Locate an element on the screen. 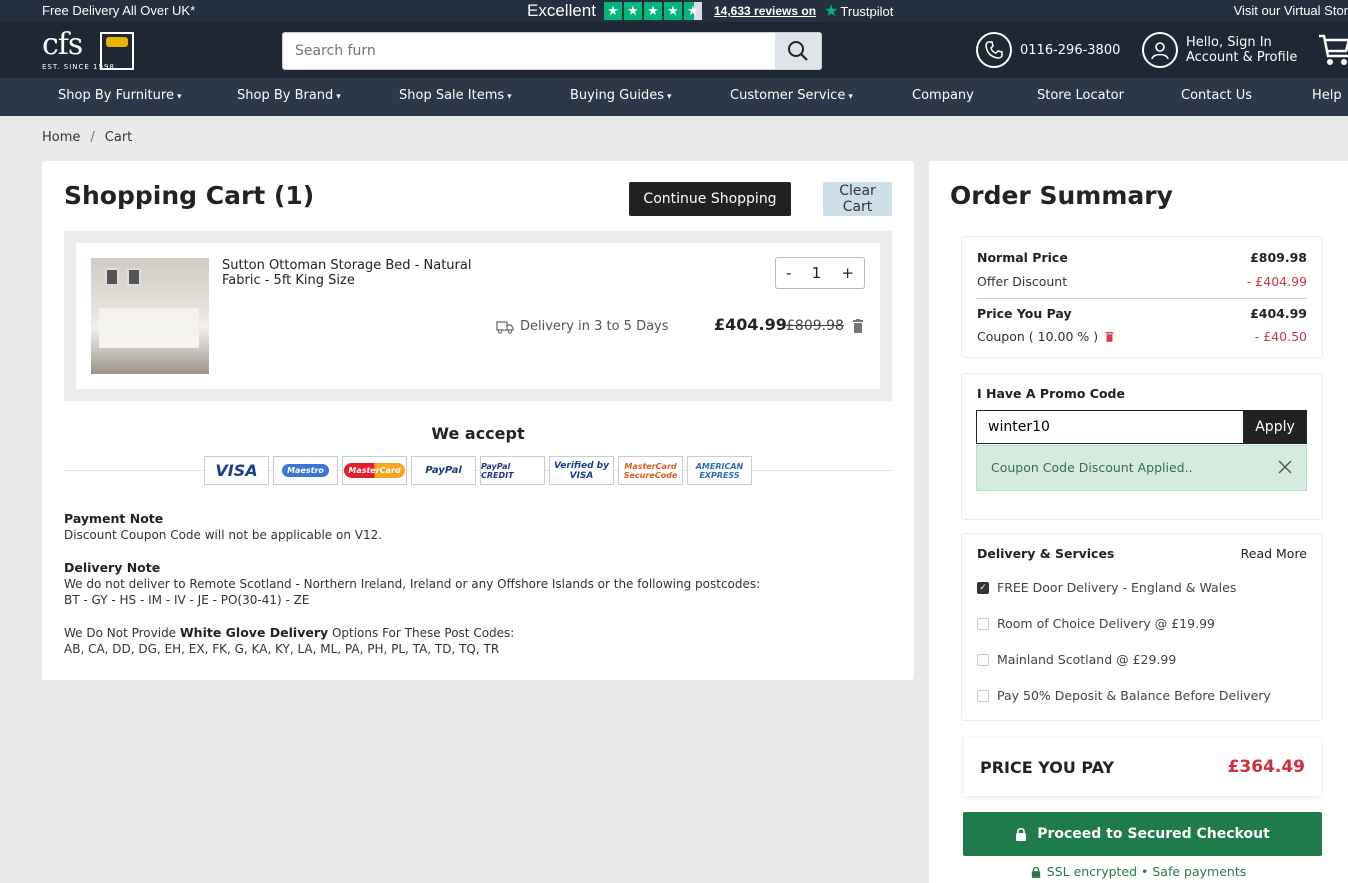 This screenshot has width=1348, height=883. account-link: Hello, Sign In Account & Profile is located at coordinates (1219, 50).